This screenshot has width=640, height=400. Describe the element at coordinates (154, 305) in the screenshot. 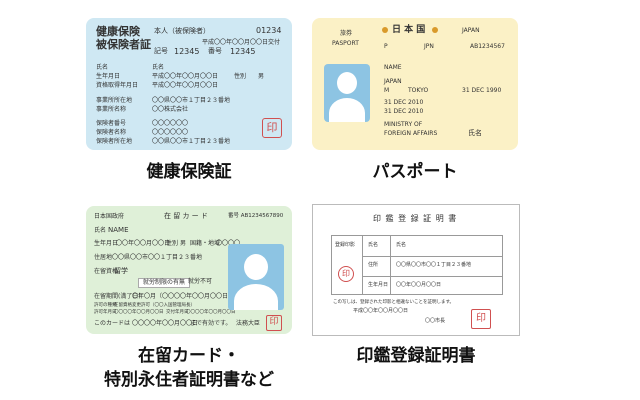

I see `residence-permit-value: 在留資格変更許可（〇〇入国管理局長）` at that location.